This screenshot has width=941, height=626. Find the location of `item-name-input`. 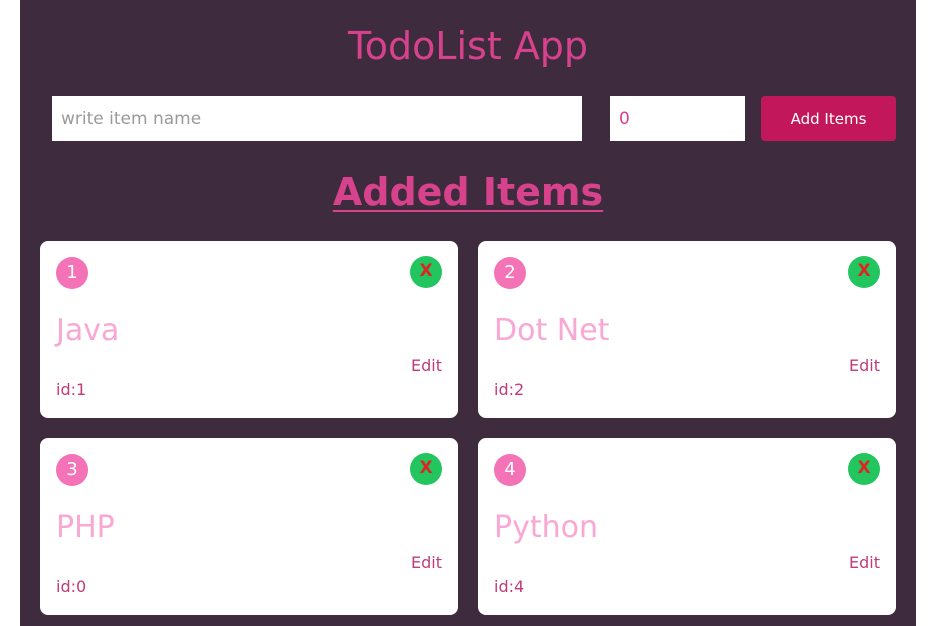

item-name-input is located at coordinates (317, 118).